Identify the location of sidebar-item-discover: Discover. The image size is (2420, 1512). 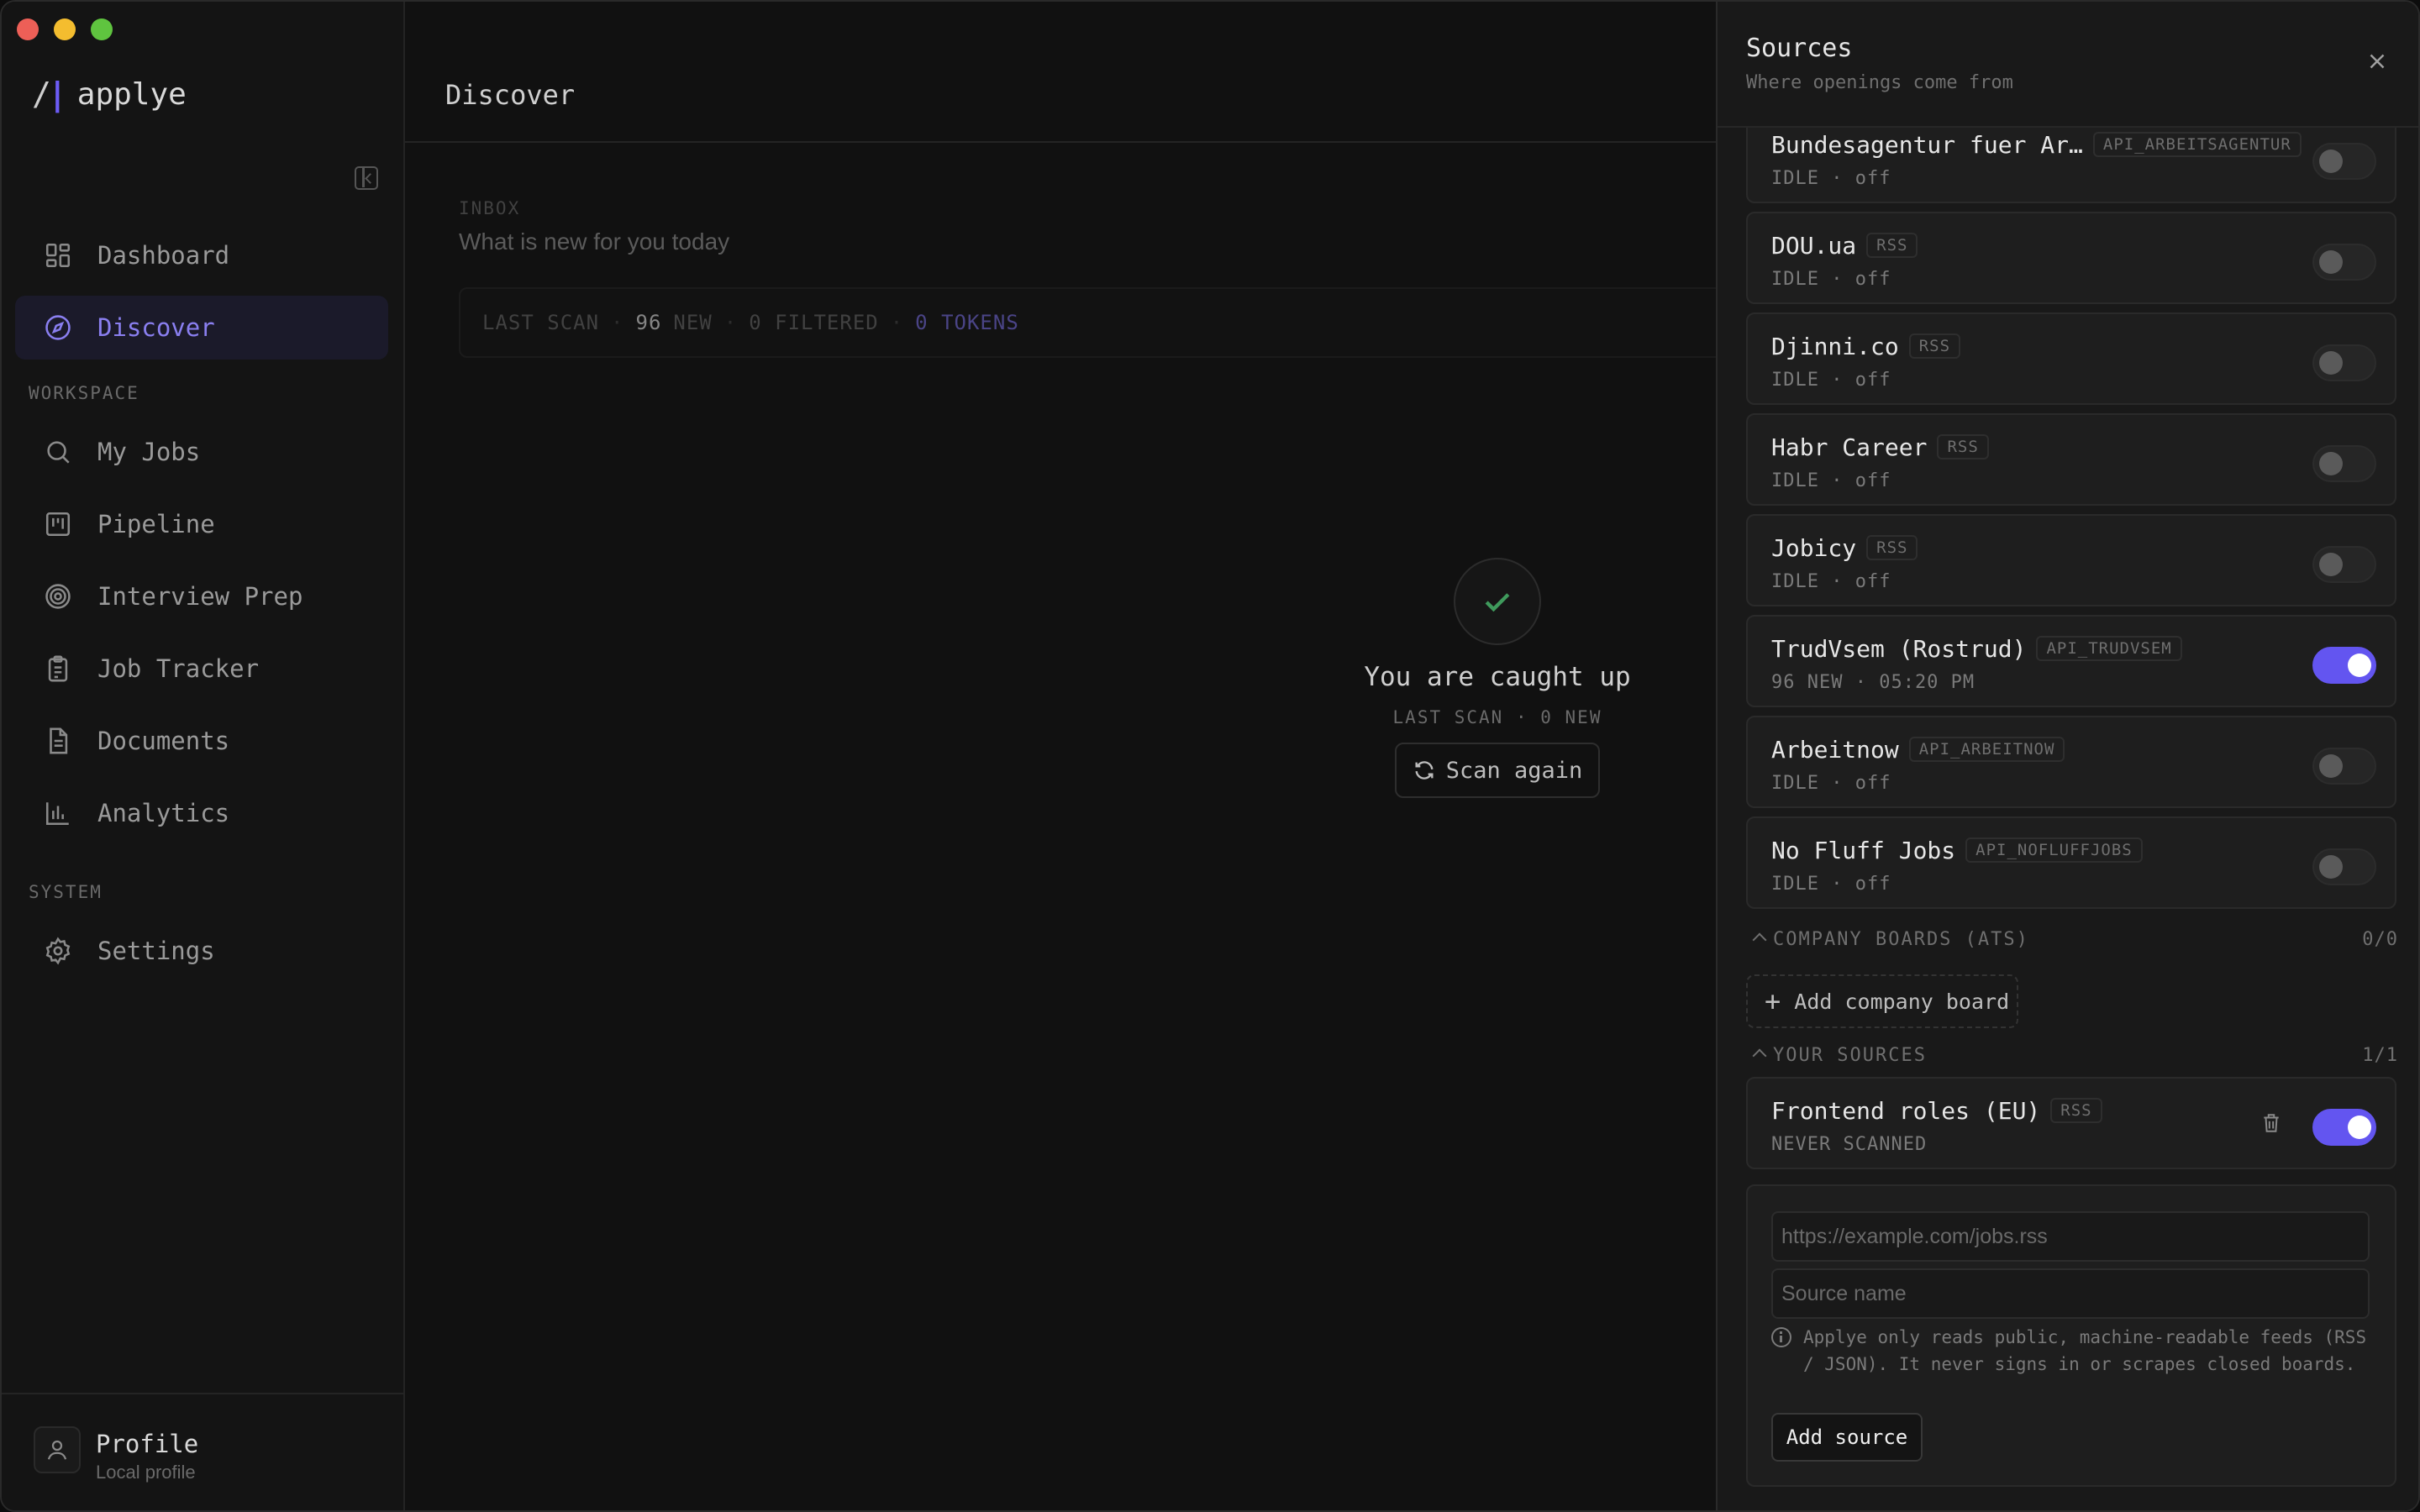
(202, 328).